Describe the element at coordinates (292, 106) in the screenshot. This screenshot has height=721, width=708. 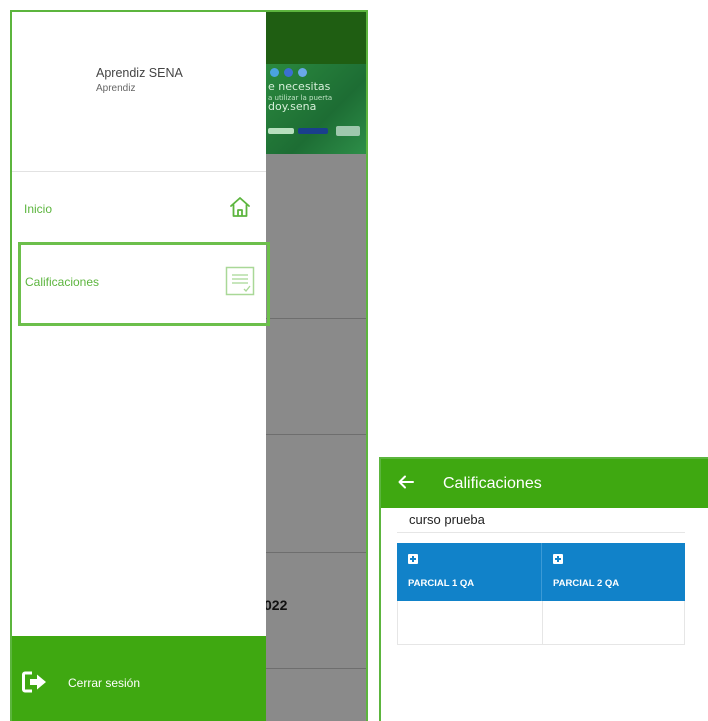
I see `banner-text: doy.sena` at that location.